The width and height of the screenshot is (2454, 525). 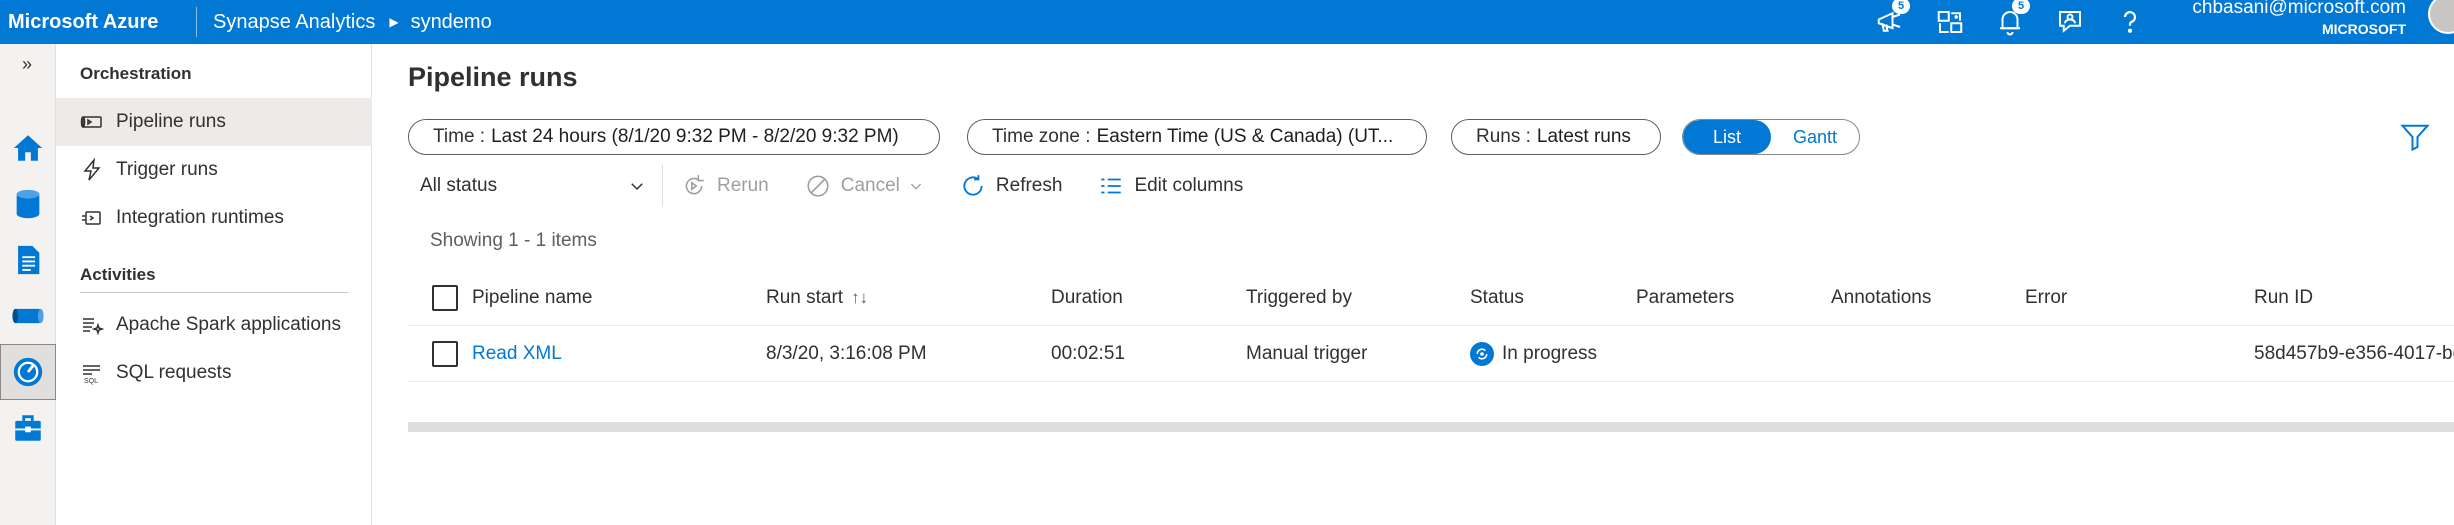 I want to click on chevron-down-icon, so click(x=637, y=187).